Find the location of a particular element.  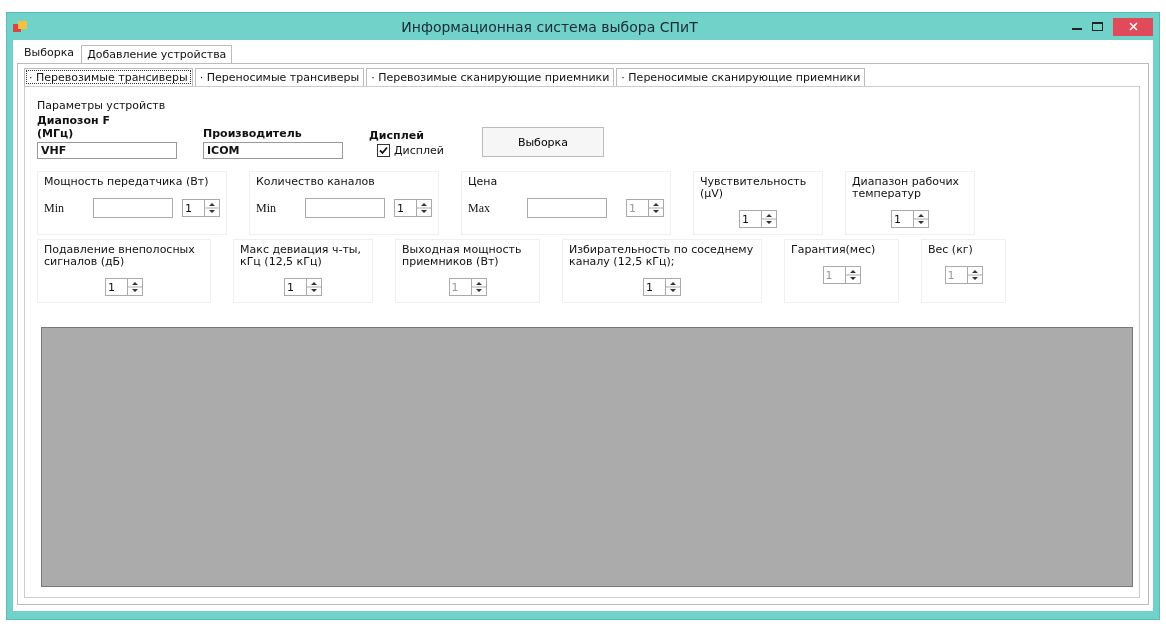

close-icon is located at coordinates (1133, 26).